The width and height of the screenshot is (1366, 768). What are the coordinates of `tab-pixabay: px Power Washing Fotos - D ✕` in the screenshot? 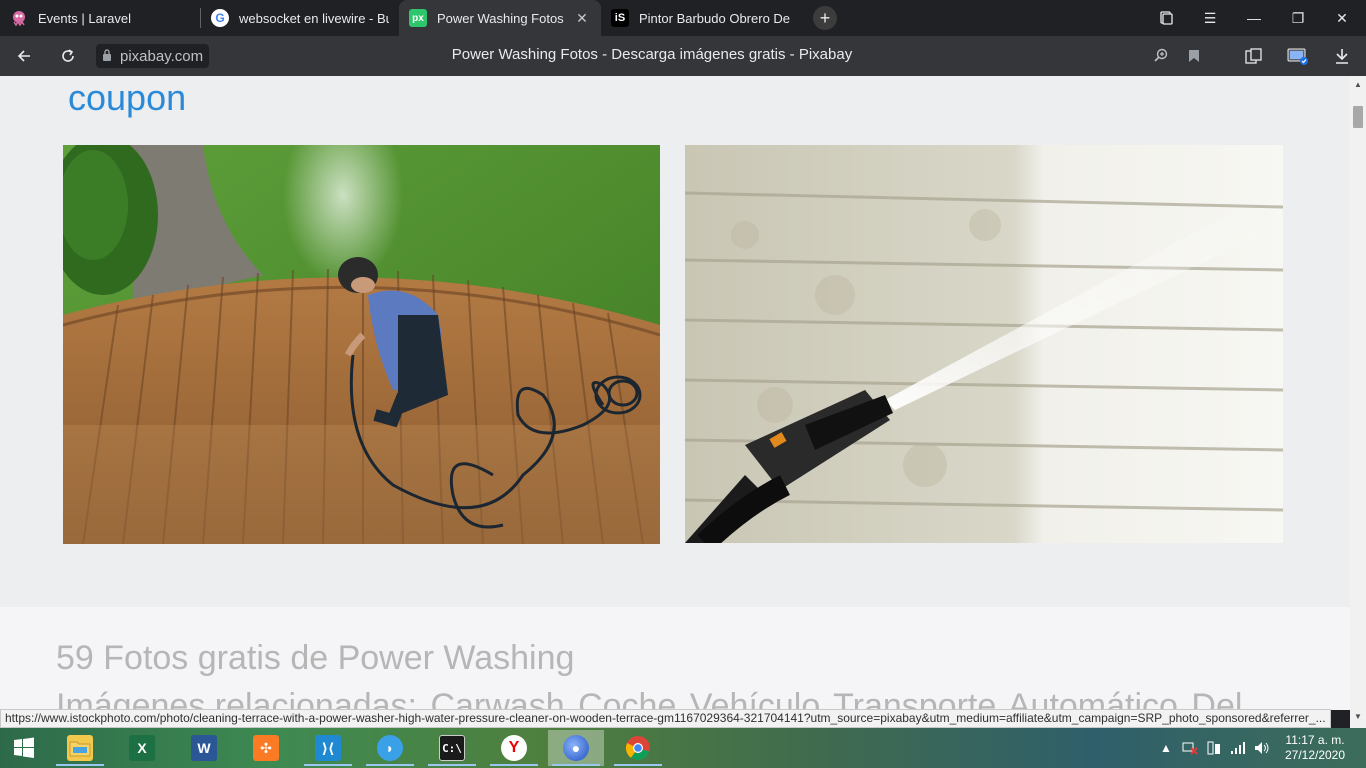 It's located at (500, 18).